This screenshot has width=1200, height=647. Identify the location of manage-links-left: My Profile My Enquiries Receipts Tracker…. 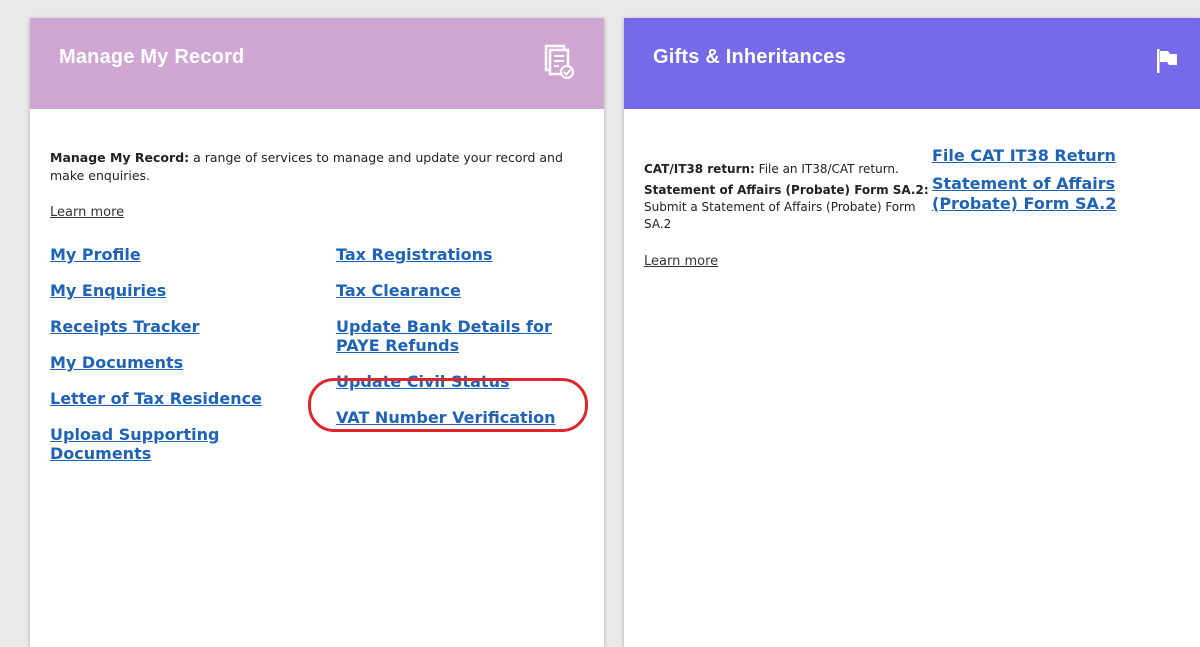
(170, 354).